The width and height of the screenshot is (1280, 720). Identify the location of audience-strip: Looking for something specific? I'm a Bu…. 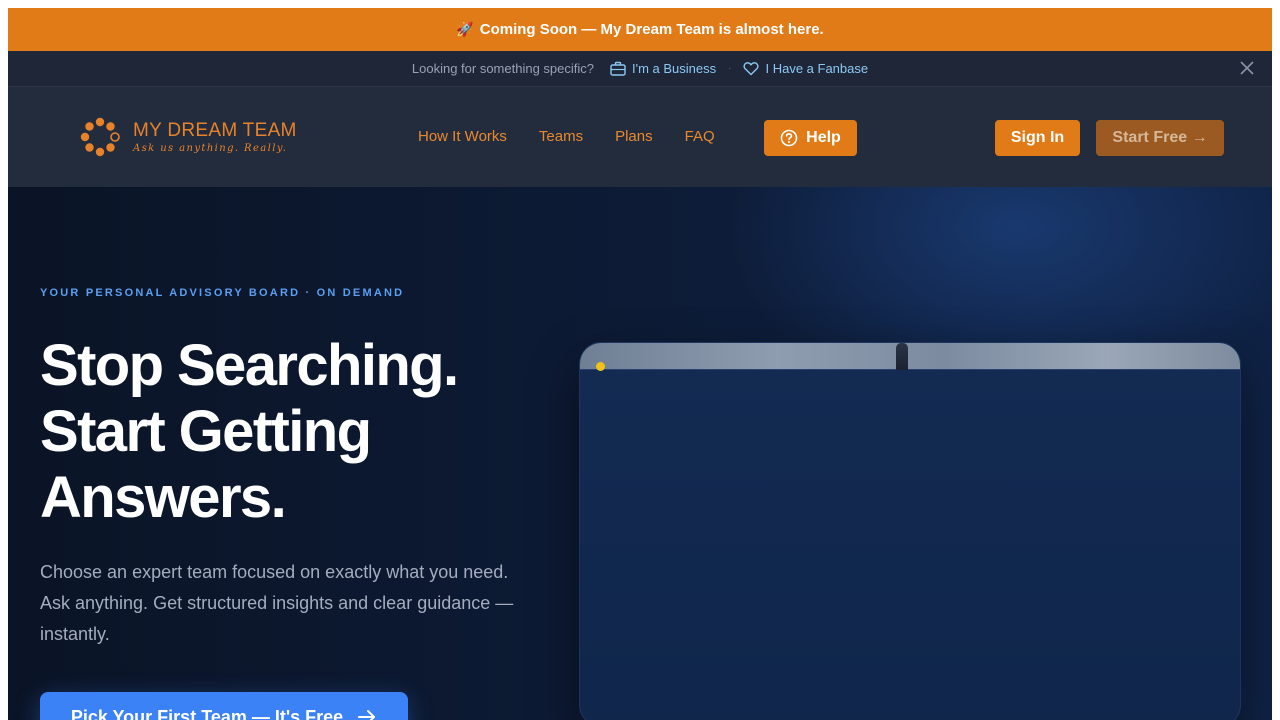
(640, 69).